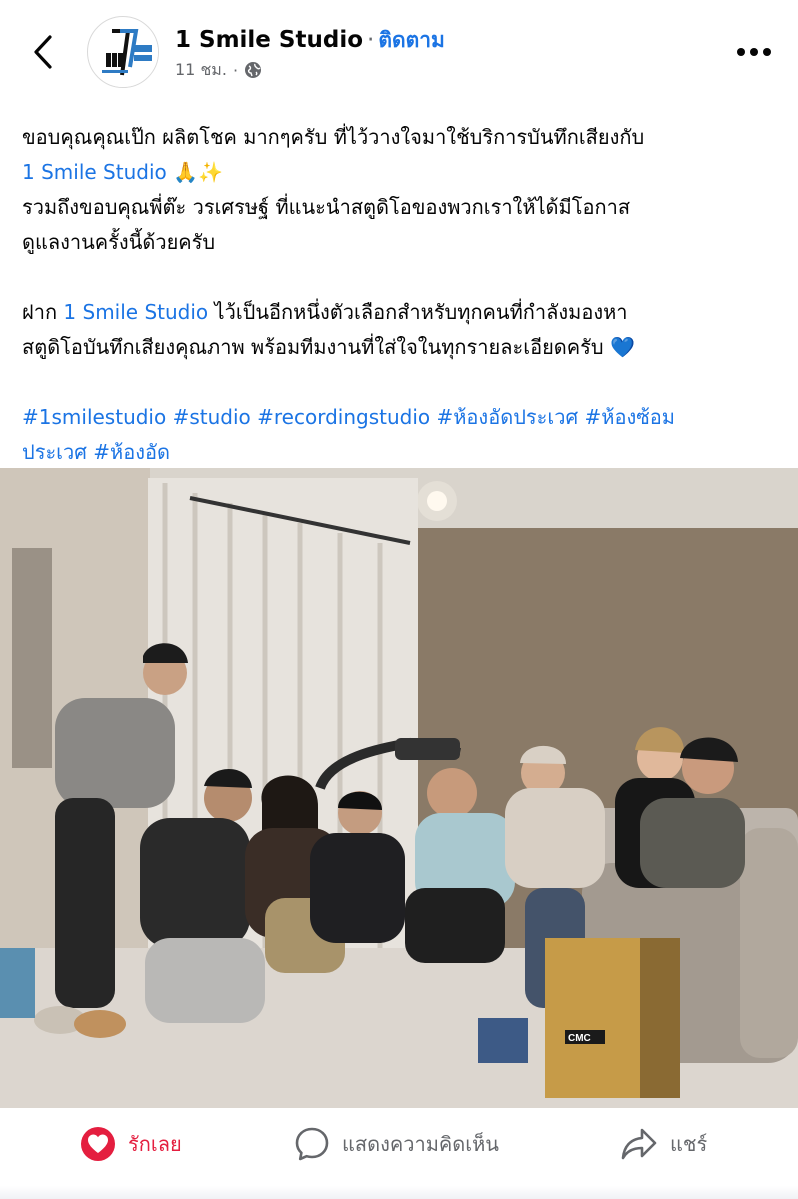 The image size is (798, 1199). Describe the element at coordinates (119, 242) in the screenshot. I see `caption-text: ดูแลงานครั้งนี้ด้วยครับ` at that location.